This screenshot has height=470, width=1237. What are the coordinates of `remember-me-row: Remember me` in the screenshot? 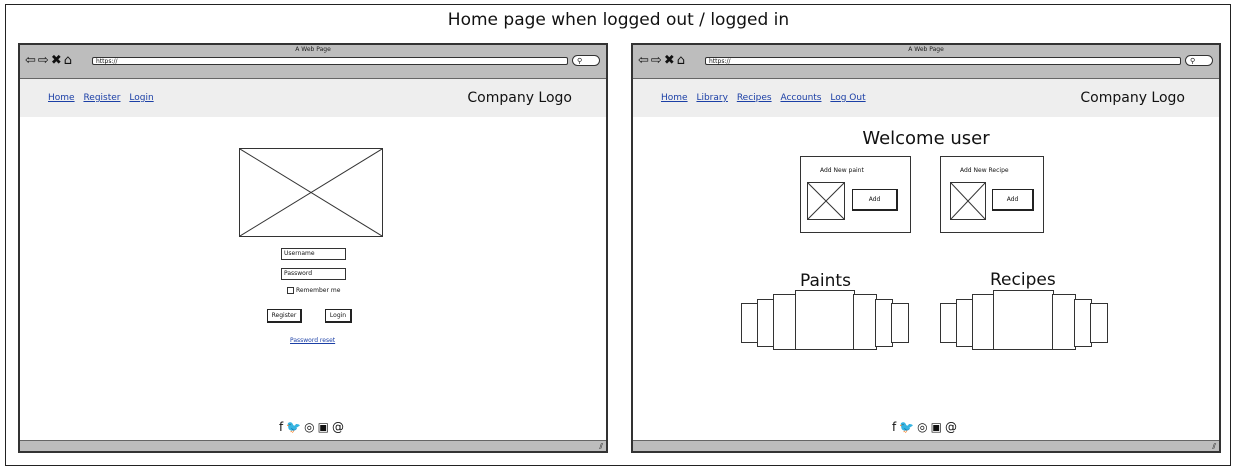 It's located at (313, 290).